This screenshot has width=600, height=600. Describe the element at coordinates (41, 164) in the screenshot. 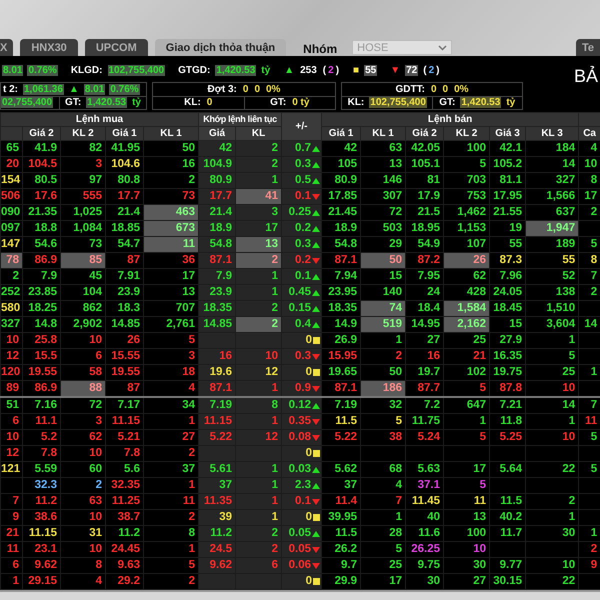

I see `price-cell: 104.5` at that location.